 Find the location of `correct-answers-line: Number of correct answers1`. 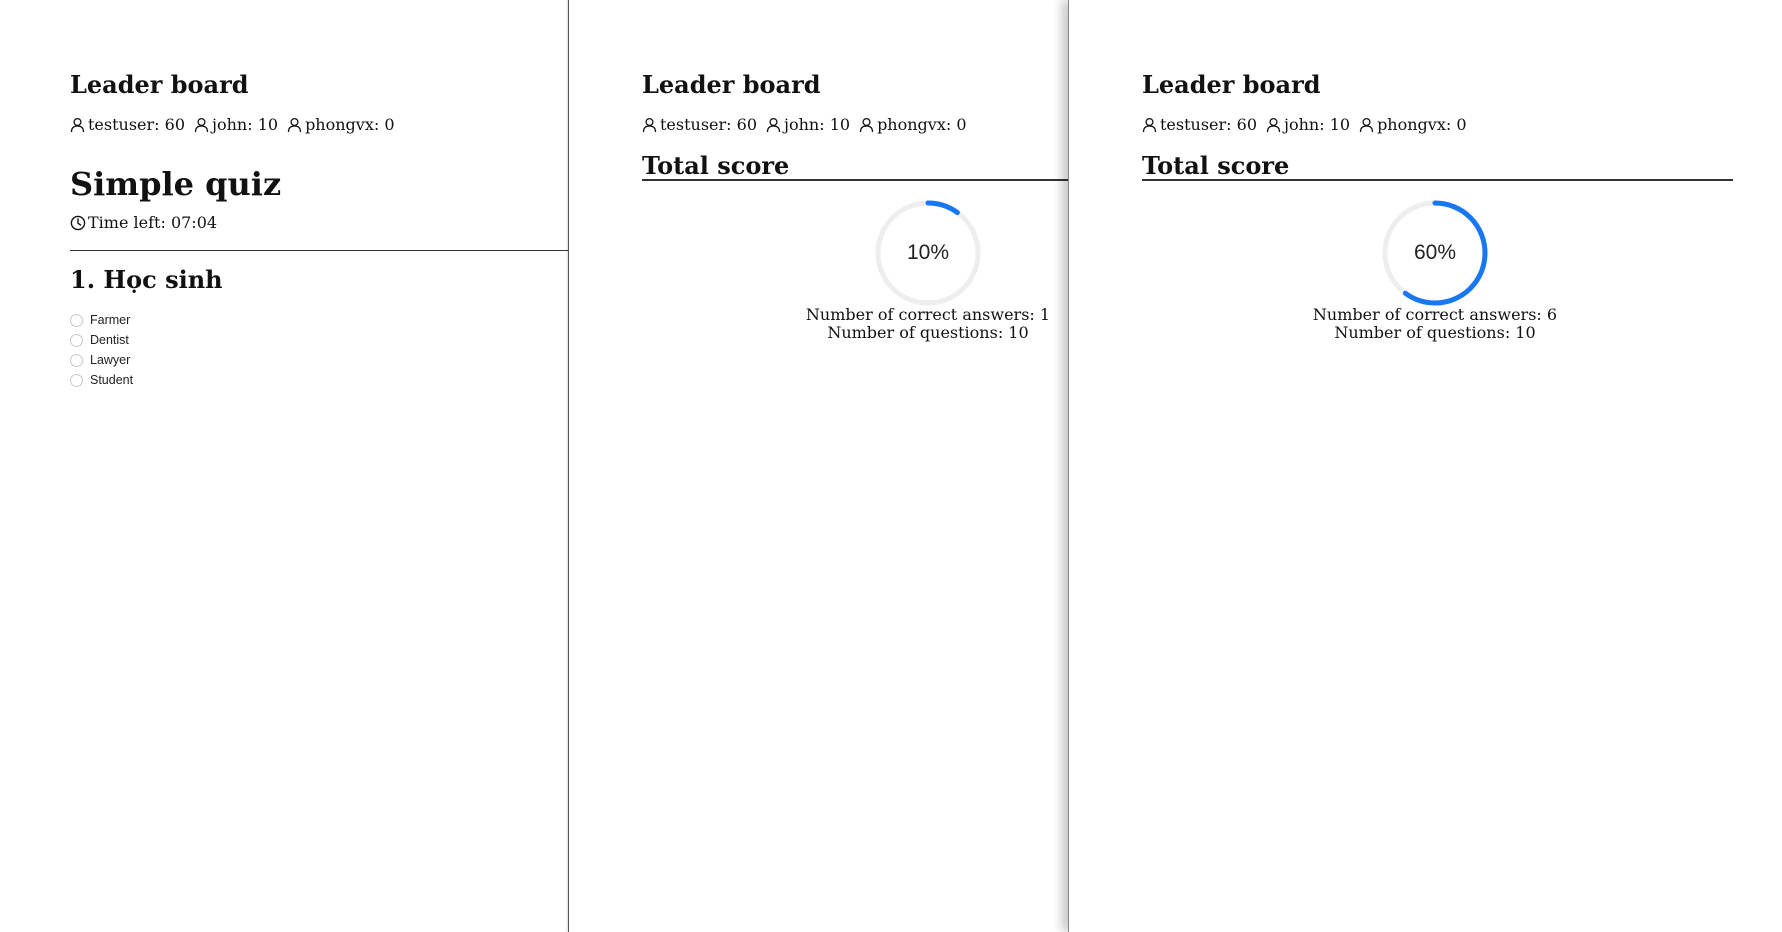

correct-answers-line: Number of correct answers1 is located at coordinates (928, 314).